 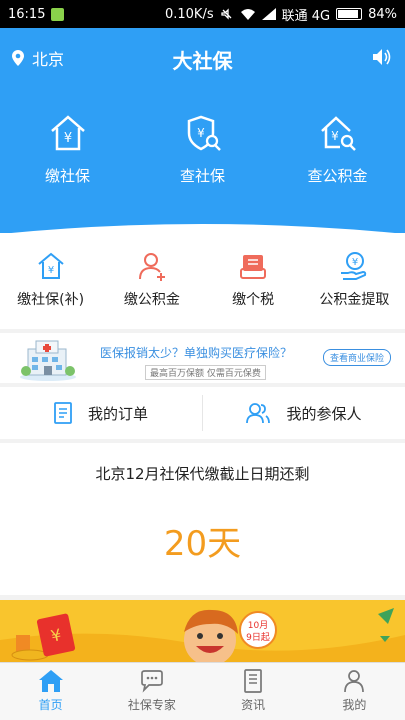 What do you see at coordinates (151, 300) in the screenshot?
I see `pay-housing-fund-label: 缴公积金` at bounding box center [151, 300].